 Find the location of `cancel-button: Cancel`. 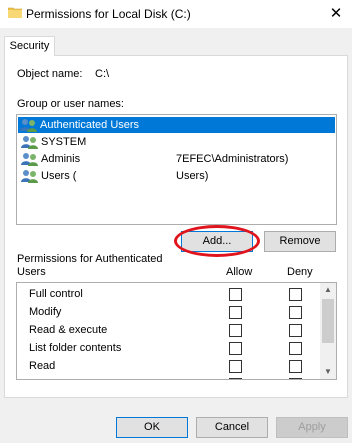

cancel-button: Cancel is located at coordinates (232, 427).